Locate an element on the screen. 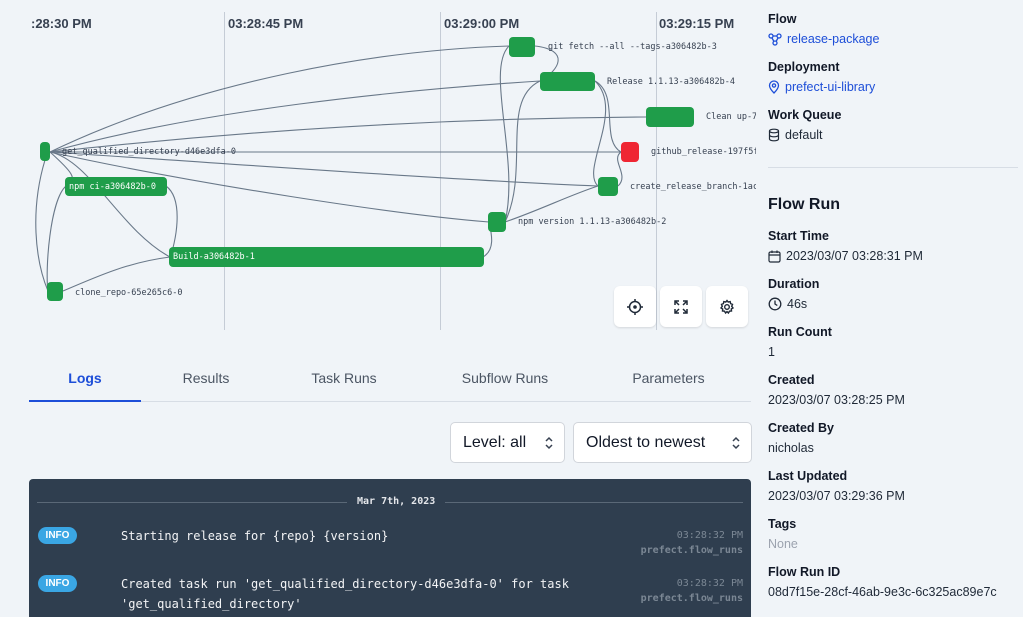  flow-icon is located at coordinates (775, 39).